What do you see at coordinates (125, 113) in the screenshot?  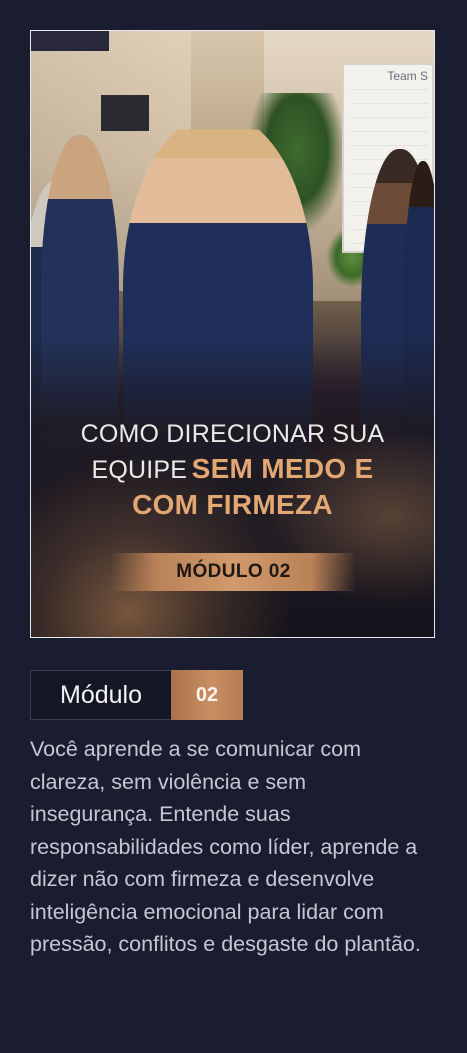 I see `wall-tv` at bounding box center [125, 113].